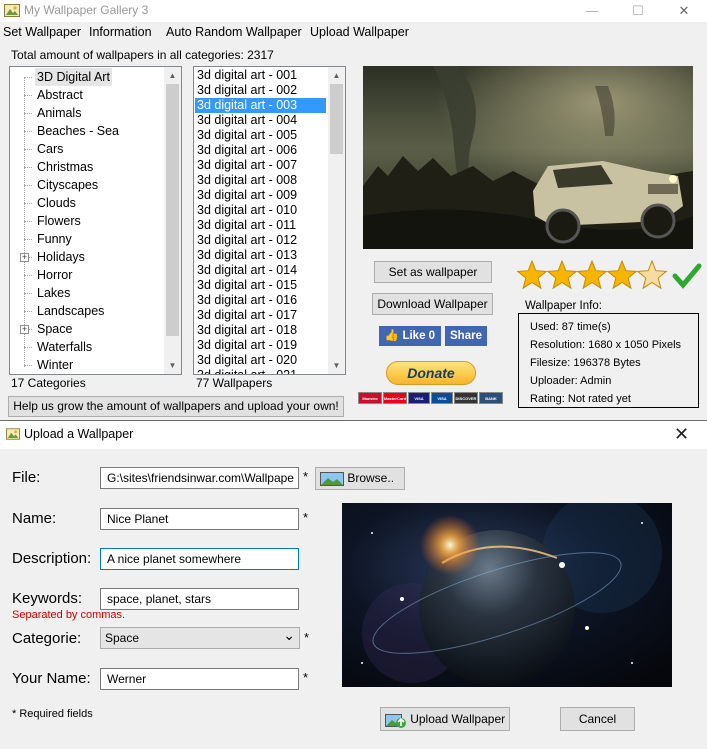 This screenshot has height=749, width=707. What do you see at coordinates (336, 220) in the screenshot?
I see `wallpaper-scrollbar: ▲ ▼` at bounding box center [336, 220].